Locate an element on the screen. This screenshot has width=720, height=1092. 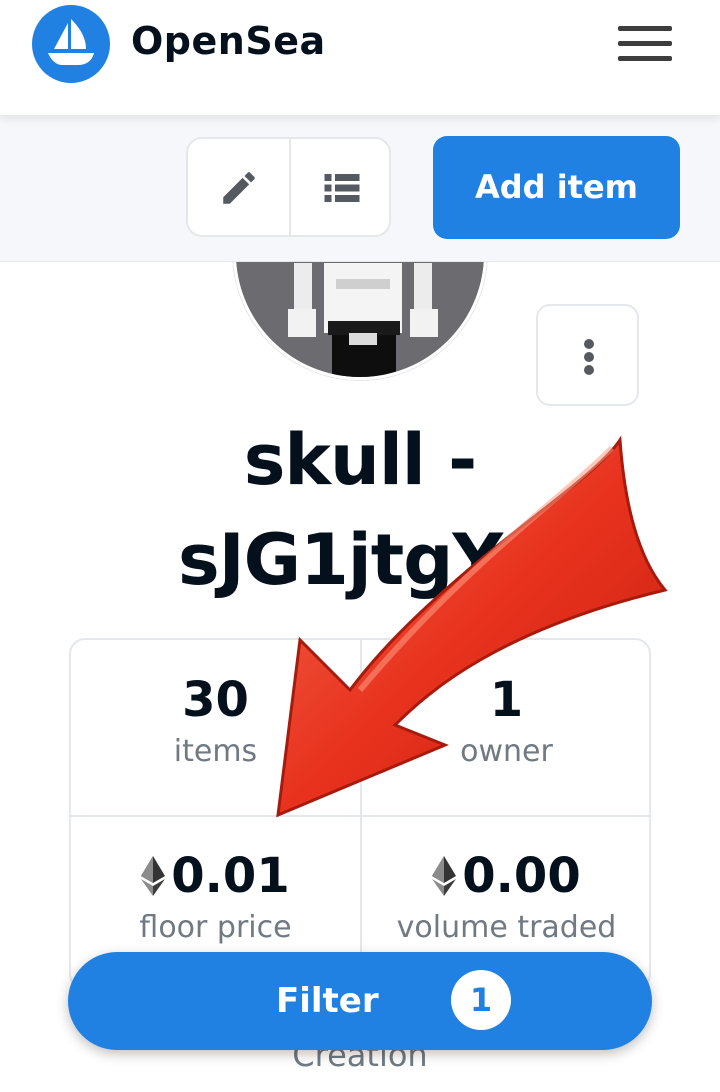
stat-volume-label: volume traded is located at coordinates (506, 927).